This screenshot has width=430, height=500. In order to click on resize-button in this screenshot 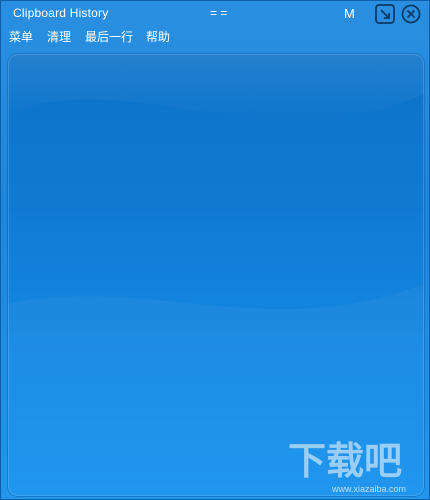, I will do `click(385, 14)`.